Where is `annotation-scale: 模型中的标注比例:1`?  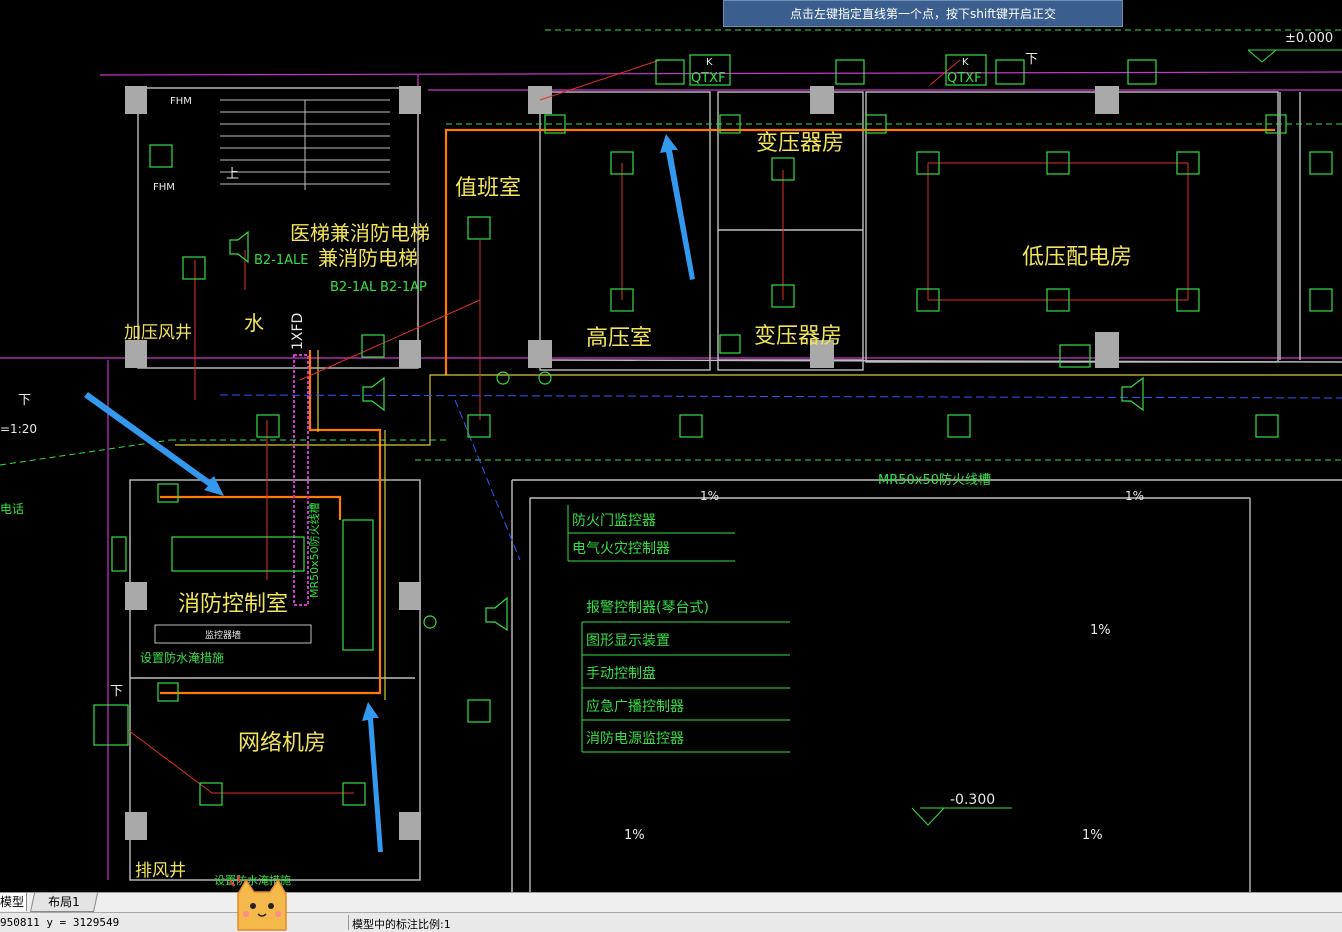
annotation-scale: 模型中的标注比例:1 is located at coordinates (401, 924).